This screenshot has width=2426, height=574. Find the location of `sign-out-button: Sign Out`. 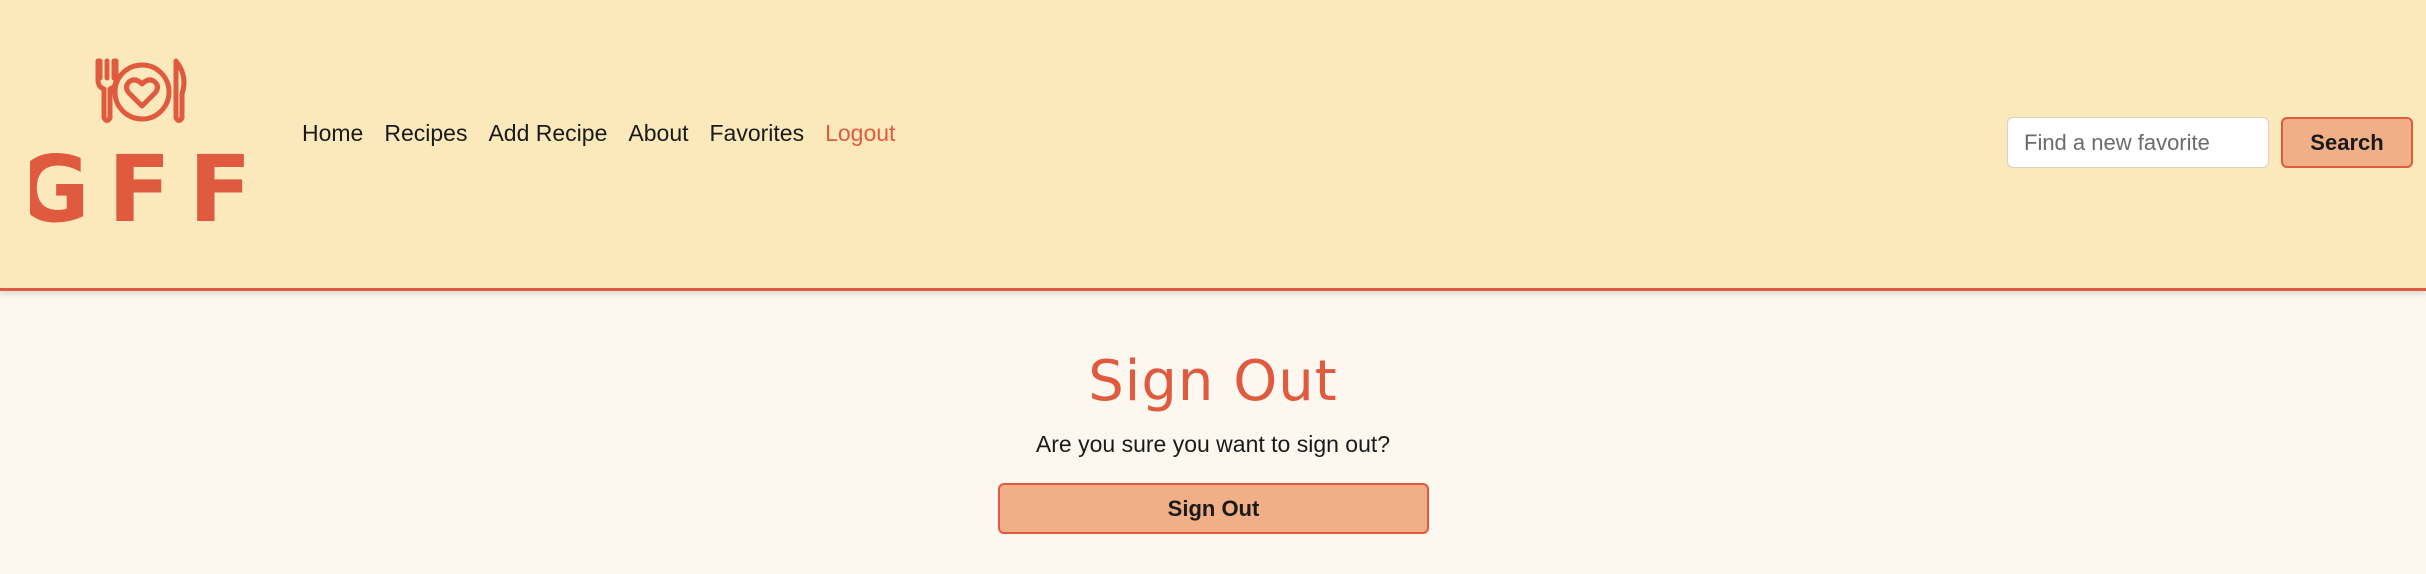

sign-out-button: Sign Out is located at coordinates (1213, 508).